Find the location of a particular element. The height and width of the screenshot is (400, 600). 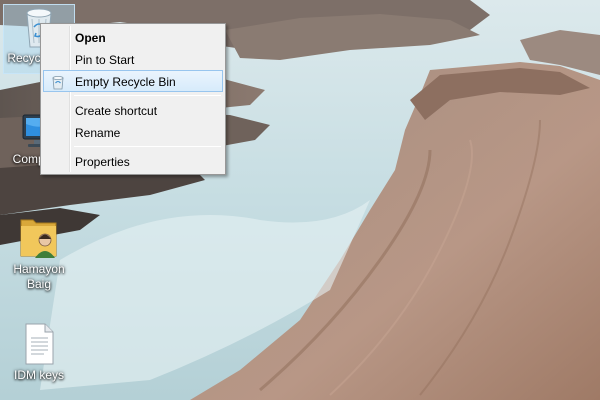

menu-item-pin-to-start: Pin to Start is located at coordinates (133, 59).